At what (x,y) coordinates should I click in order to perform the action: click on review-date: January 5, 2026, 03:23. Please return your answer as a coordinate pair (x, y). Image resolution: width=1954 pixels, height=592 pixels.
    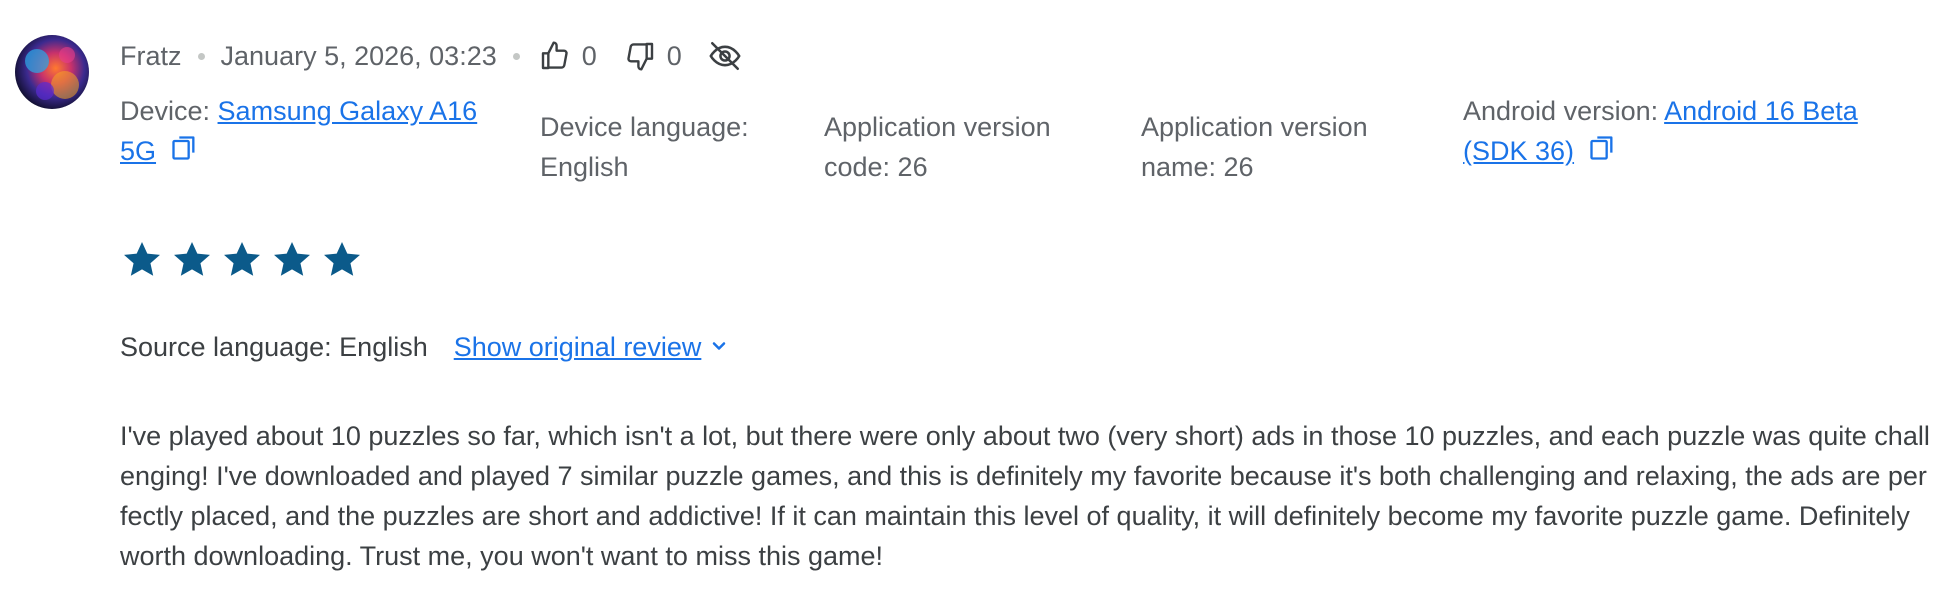
    Looking at the image, I should click on (358, 55).